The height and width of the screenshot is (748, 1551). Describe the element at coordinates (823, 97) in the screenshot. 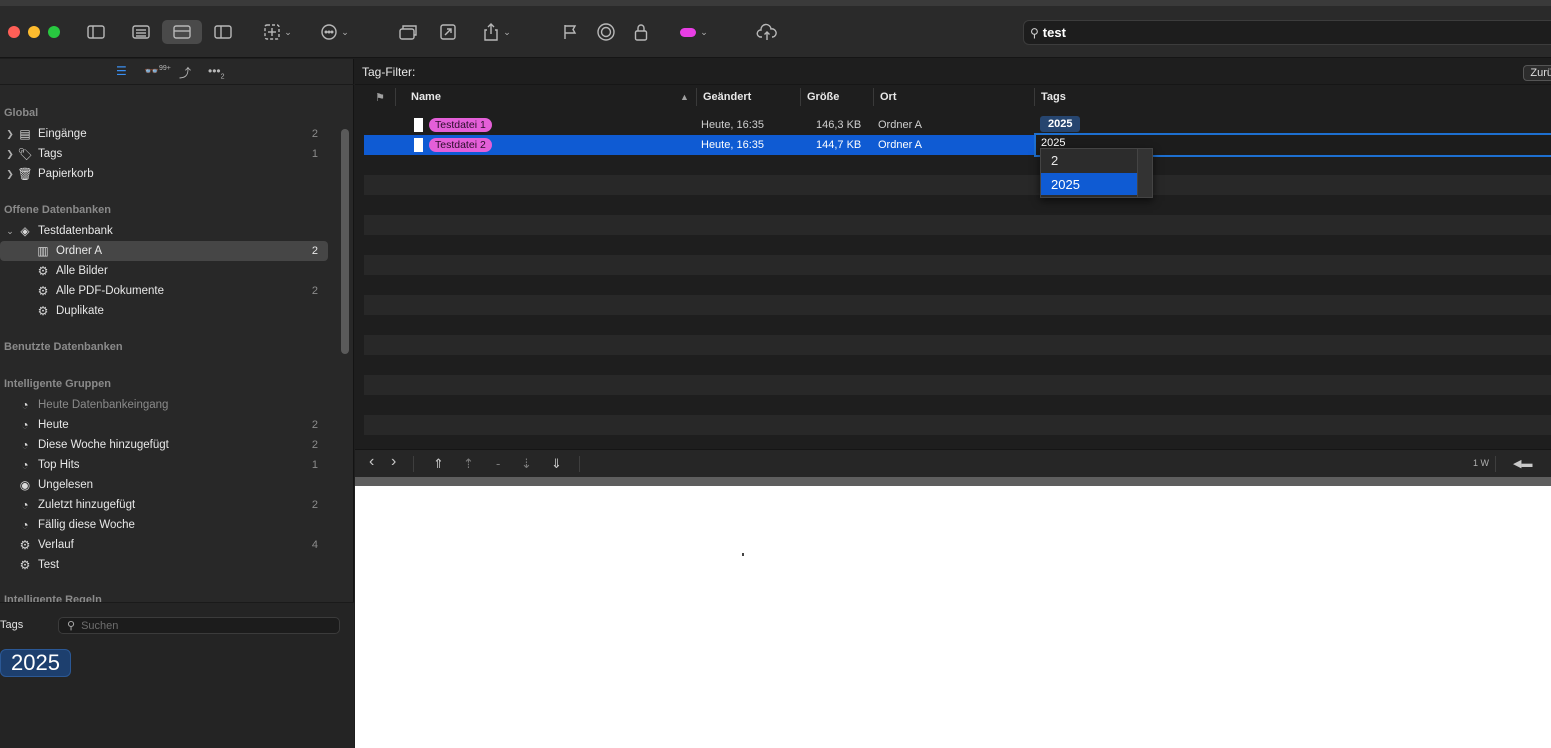

I see `column-size: Größe` at that location.